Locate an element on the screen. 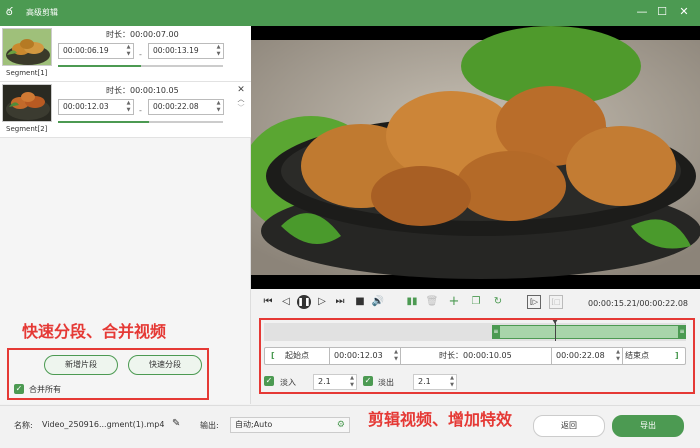 The image size is (700, 448). maximize-button: ☐ is located at coordinates (662, 12).